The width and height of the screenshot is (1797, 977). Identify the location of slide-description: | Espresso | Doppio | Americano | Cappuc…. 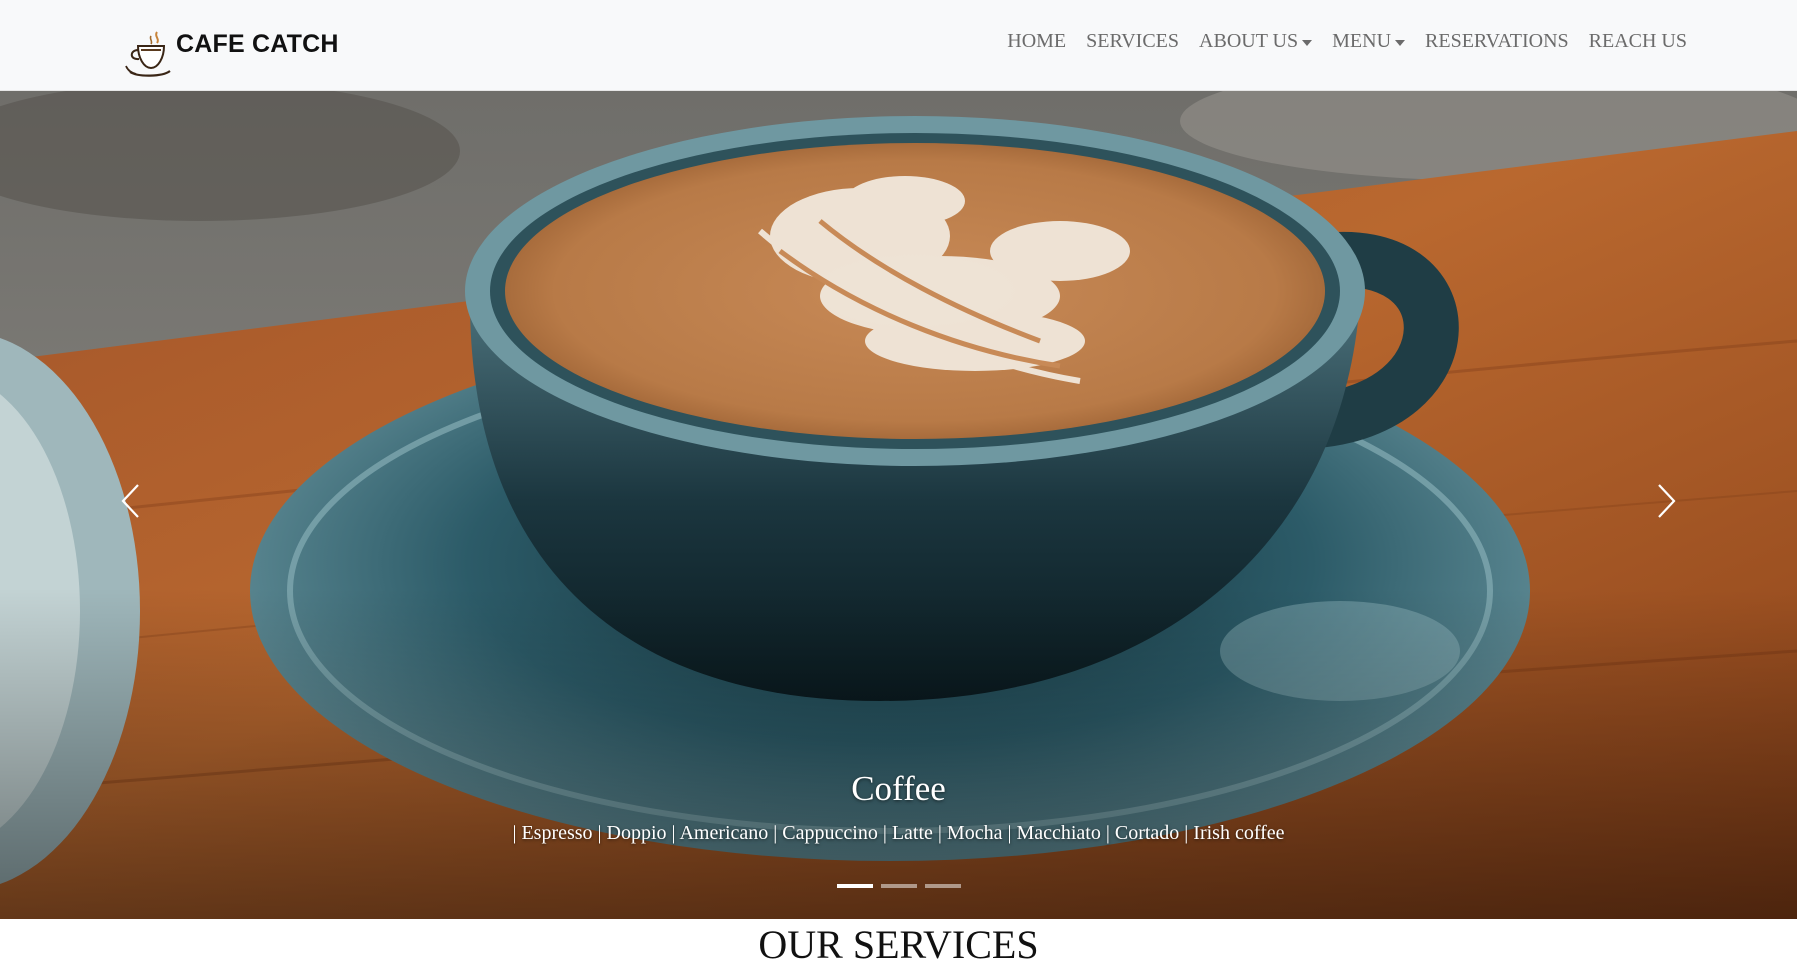
(898, 833).